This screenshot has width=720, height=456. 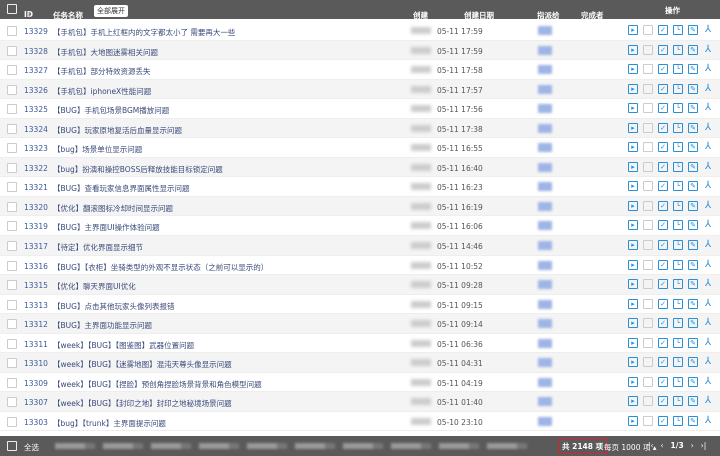 What do you see at coordinates (102, 325) in the screenshot?
I see `task-name: 【BUG】主界面功能显示问题` at bounding box center [102, 325].